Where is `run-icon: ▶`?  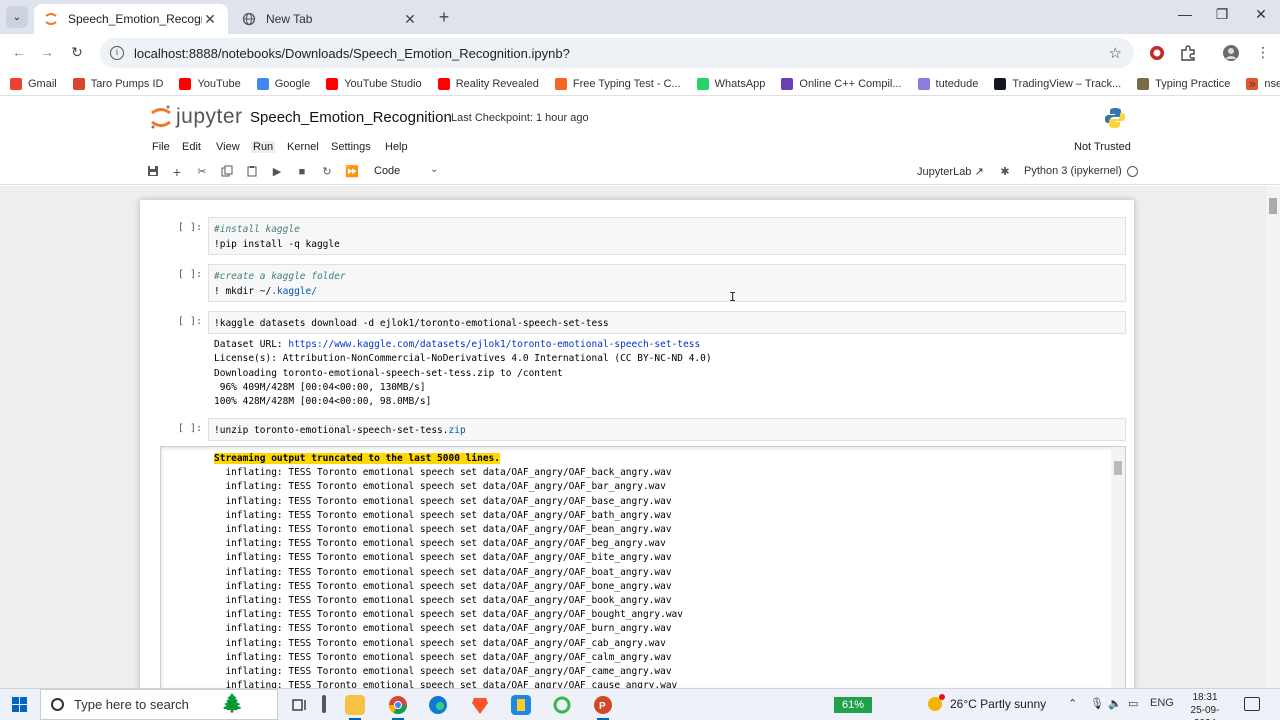
run-icon: ▶ is located at coordinates (277, 172).